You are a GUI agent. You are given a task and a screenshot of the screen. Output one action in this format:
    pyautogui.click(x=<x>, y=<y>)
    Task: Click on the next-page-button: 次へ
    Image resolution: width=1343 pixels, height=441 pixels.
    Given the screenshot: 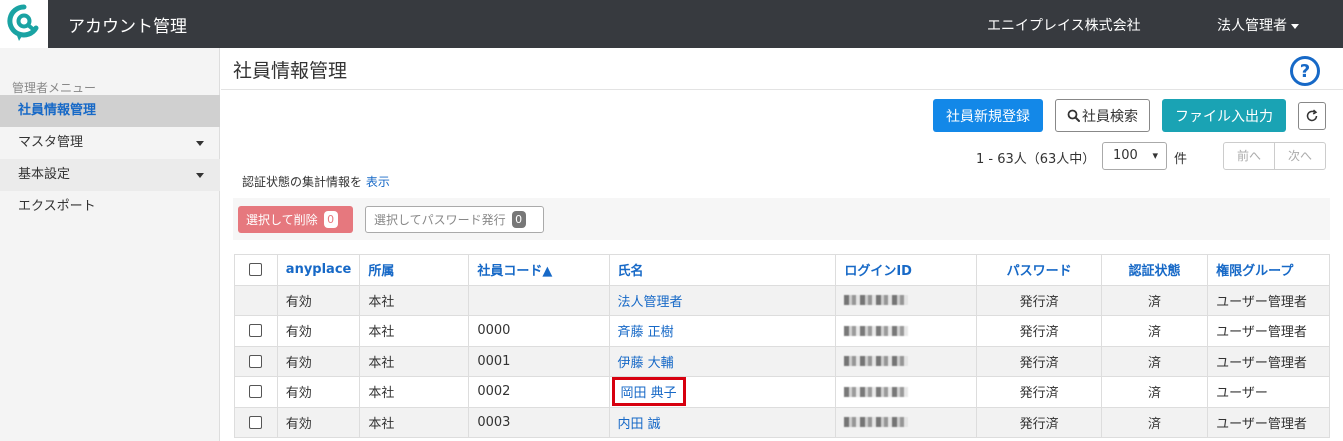 What is the action you would take?
    pyautogui.click(x=1299, y=156)
    